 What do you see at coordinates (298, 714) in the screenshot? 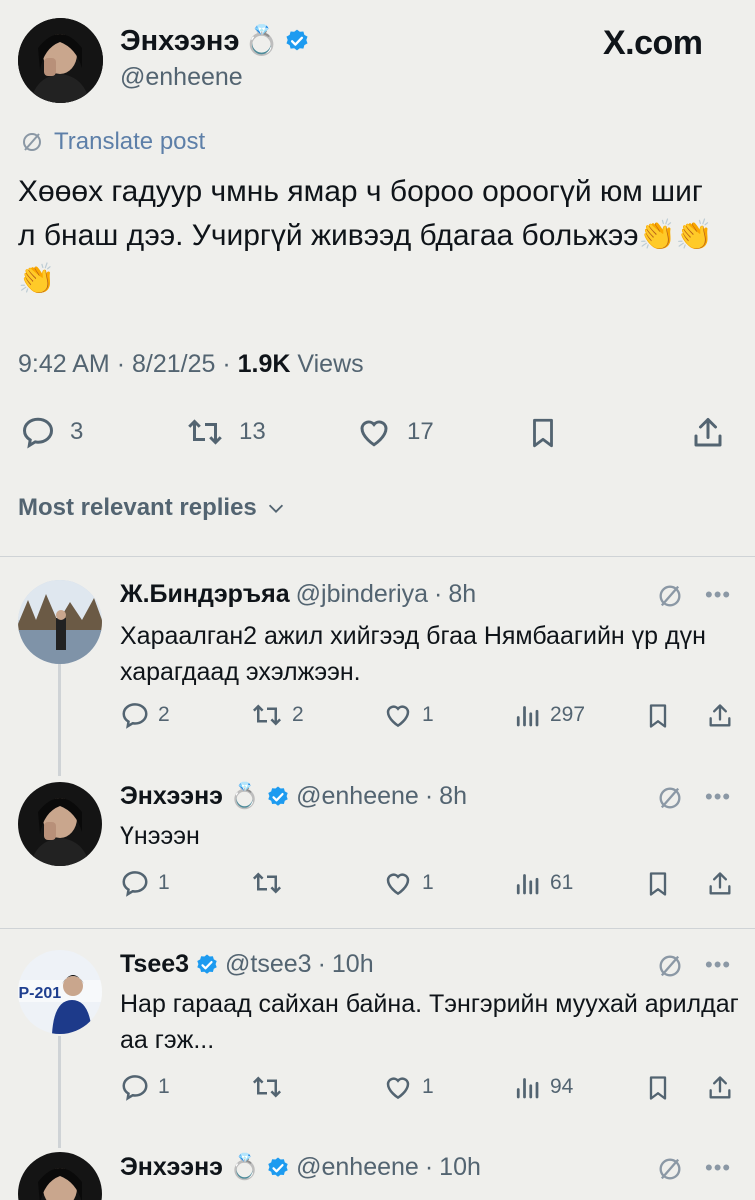
I see `repost-count: 2` at bounding box center [298, 714].